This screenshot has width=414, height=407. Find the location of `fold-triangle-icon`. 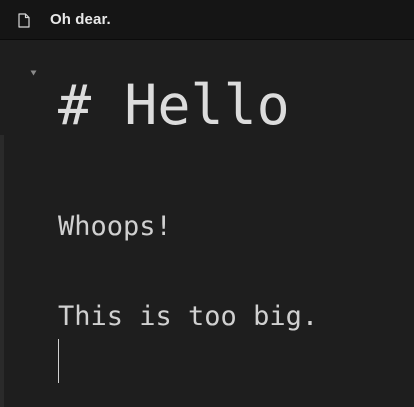

fold-triangle-icon is located at coordinates (33, 73).